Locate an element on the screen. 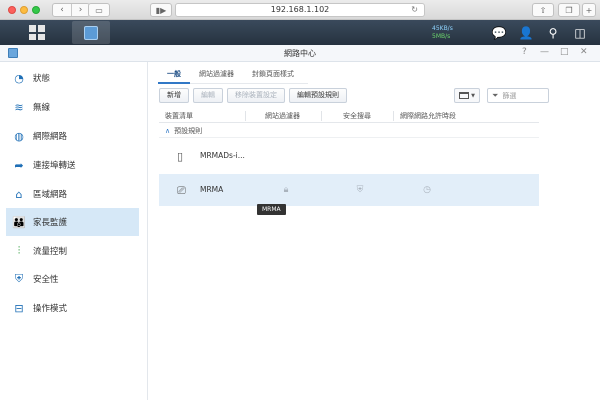 This screenshot has height=400, width=600. home-network-icon: ⌂ is located at coordinates (19, 194).